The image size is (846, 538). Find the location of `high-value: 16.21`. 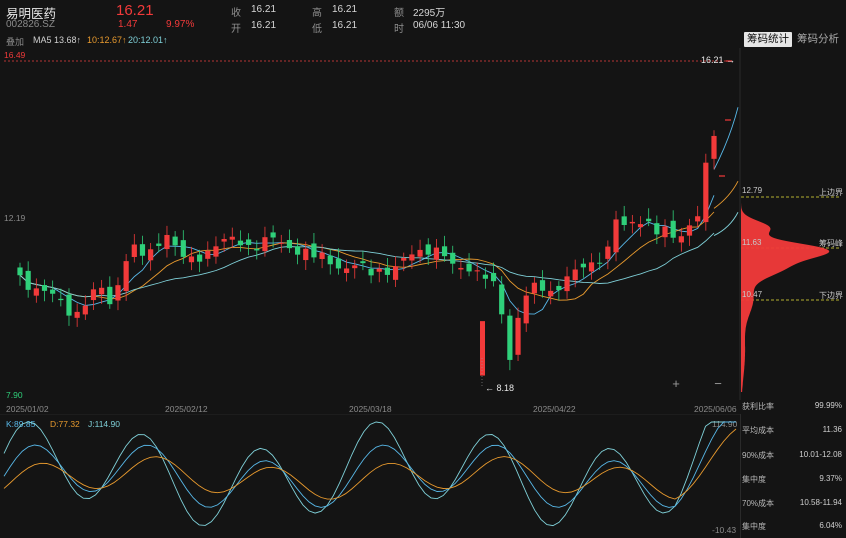

high-value: 16.21 is located at coordinates (345, 9).